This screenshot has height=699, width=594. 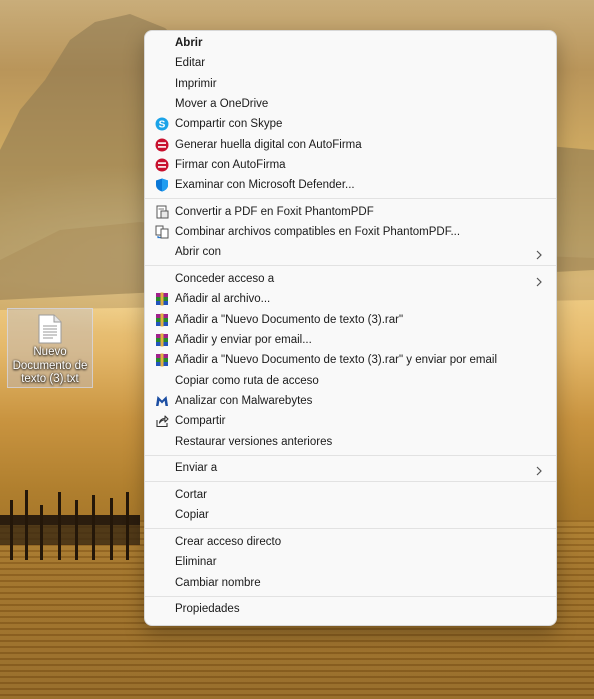 What do you see at coordinates (218, 582) in the screenshot?
I see `menu-item-label: Cambiar nombre` at bounding box center [218, 582].